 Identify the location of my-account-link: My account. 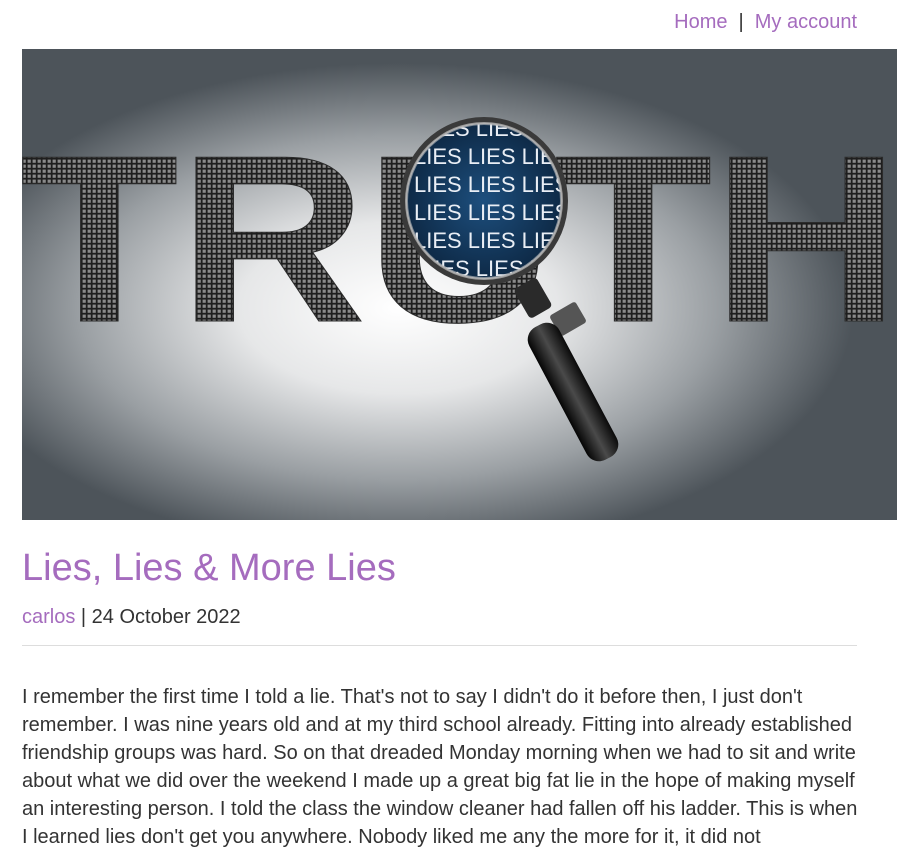
(806, 22).